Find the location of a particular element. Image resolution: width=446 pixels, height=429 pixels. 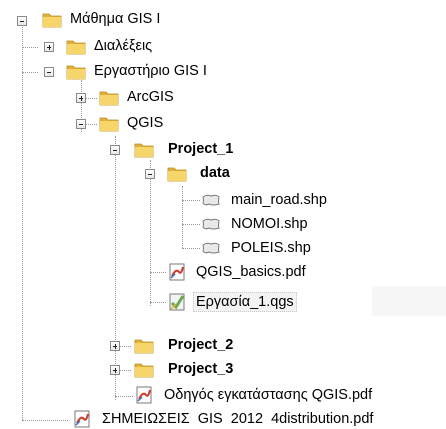

tree-item-label: QGIS is located at coordinates (145, 123).